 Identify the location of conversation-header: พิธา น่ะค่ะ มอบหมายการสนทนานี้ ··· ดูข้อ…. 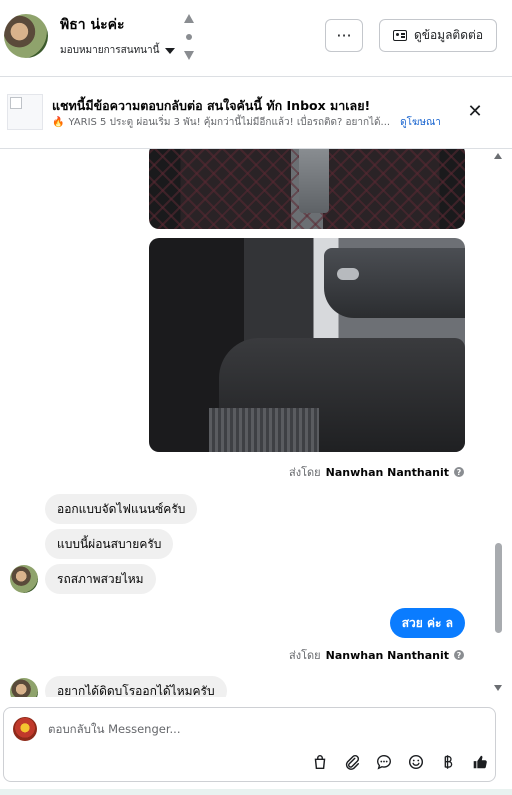
(256, 38).